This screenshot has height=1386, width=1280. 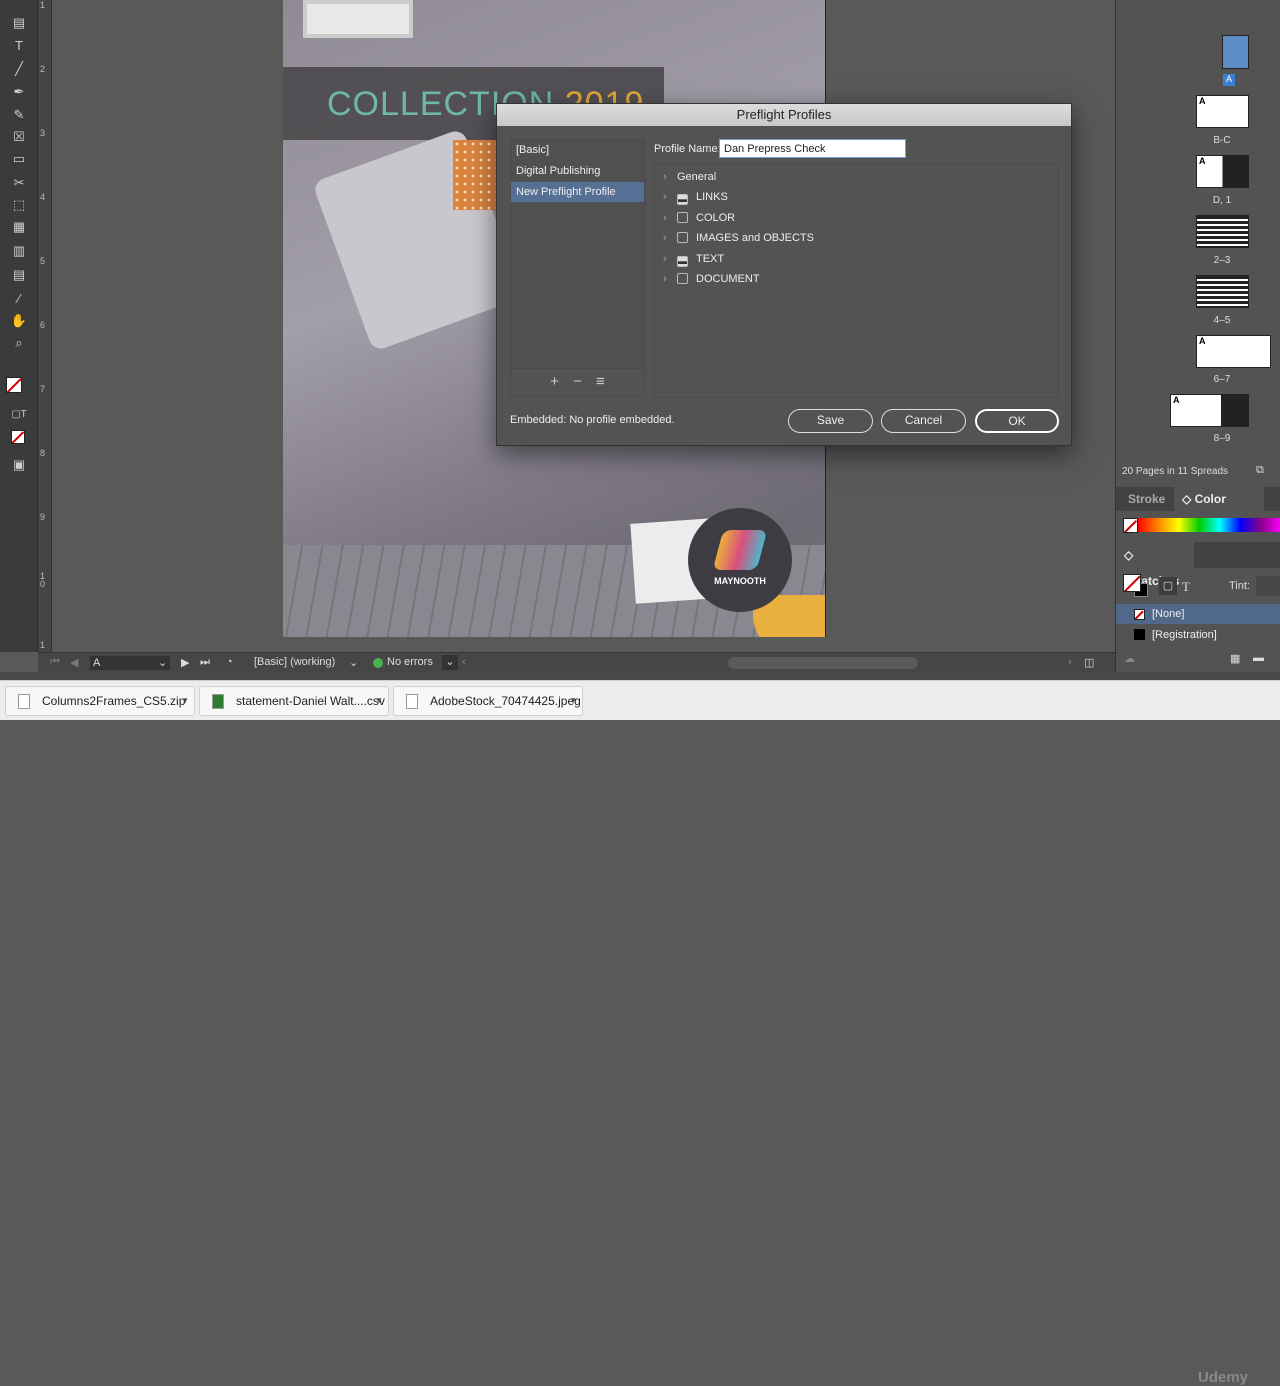 What do you see at coordinates (100, 701) in the screenshot?
I see `download-item: Columns2Frames_CS5.zip ▼` at bounding box center [100, 701].